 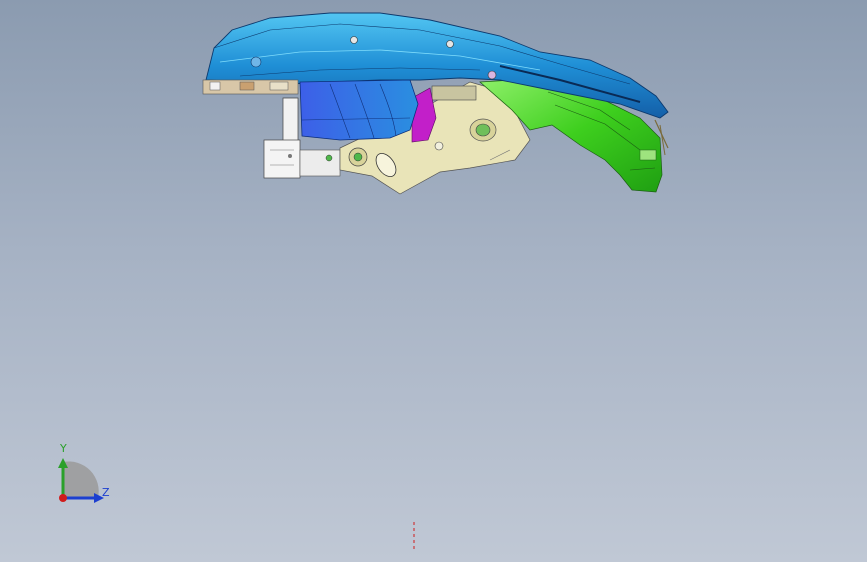 I want to click on origin-marker-icon, so click(x=414, y=536).